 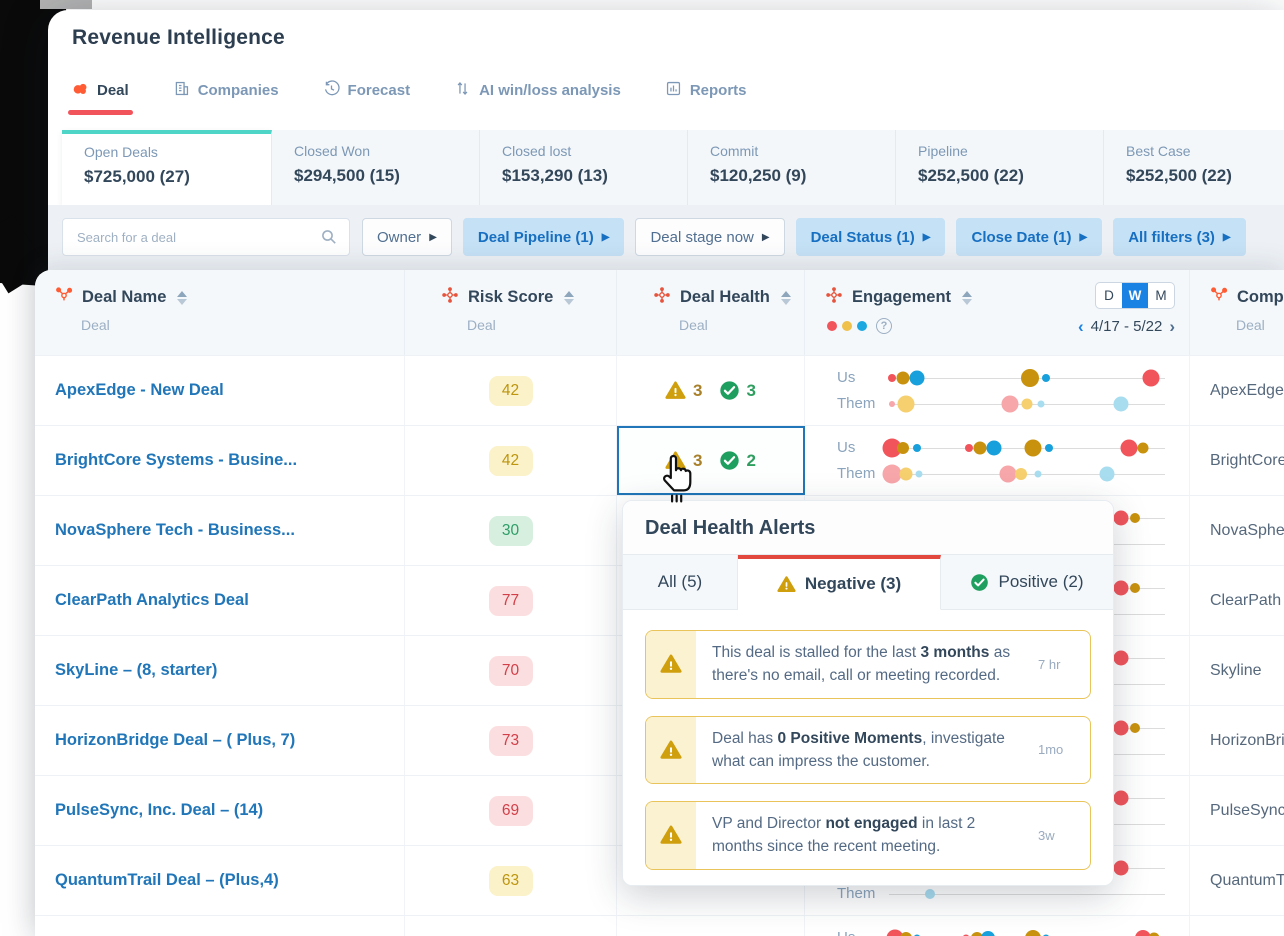 What do you see at coordinates (167, 167) in the screenshot?
I see `summary-card-open-deals: Open Deals $725,000 (27)` at bounding box center [167, 167].